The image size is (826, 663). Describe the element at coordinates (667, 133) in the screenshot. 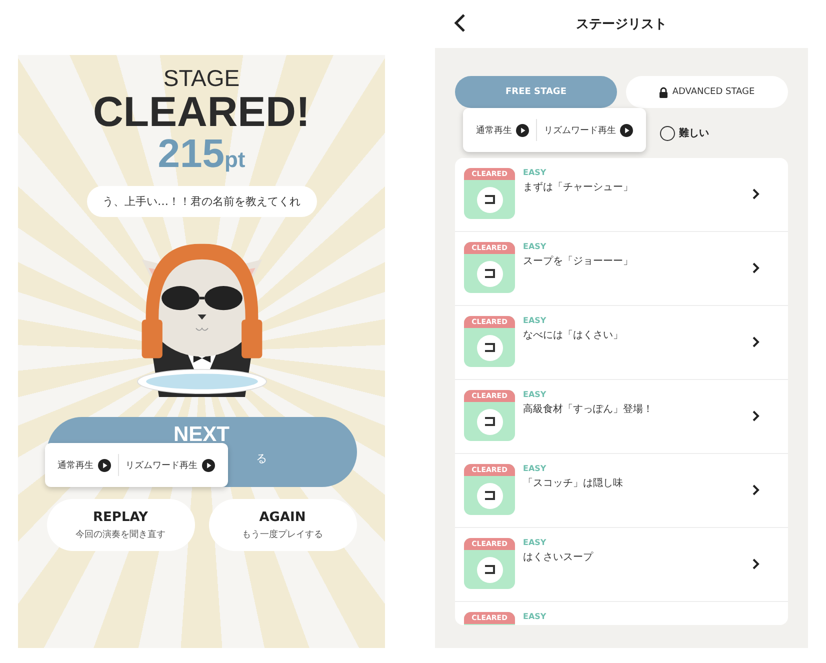

I see `radio-button` at that location.